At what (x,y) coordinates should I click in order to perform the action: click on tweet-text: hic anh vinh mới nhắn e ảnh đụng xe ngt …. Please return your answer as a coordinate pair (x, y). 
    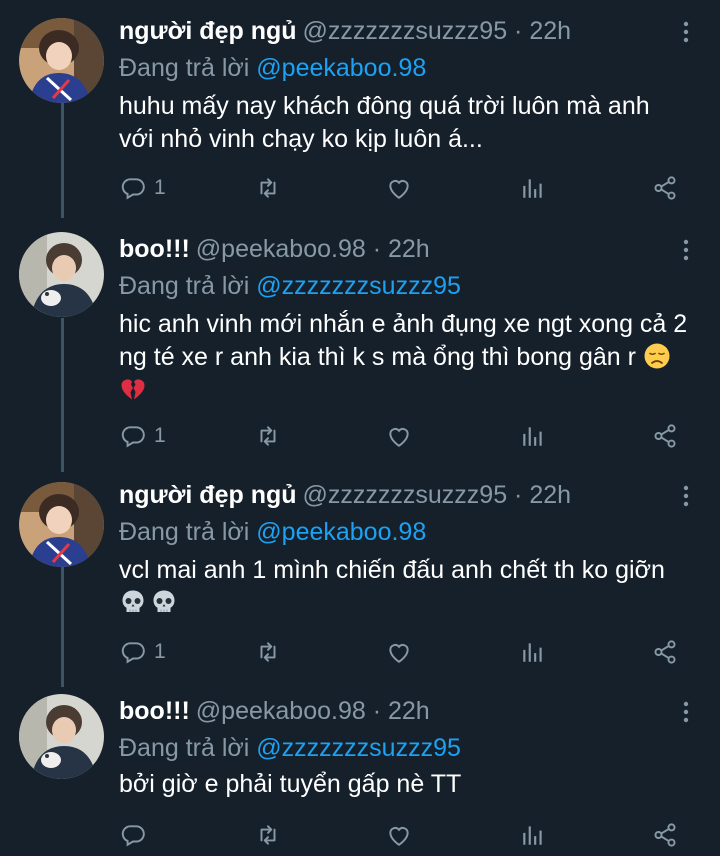
    Looking at the image, I should click on (403, 340).